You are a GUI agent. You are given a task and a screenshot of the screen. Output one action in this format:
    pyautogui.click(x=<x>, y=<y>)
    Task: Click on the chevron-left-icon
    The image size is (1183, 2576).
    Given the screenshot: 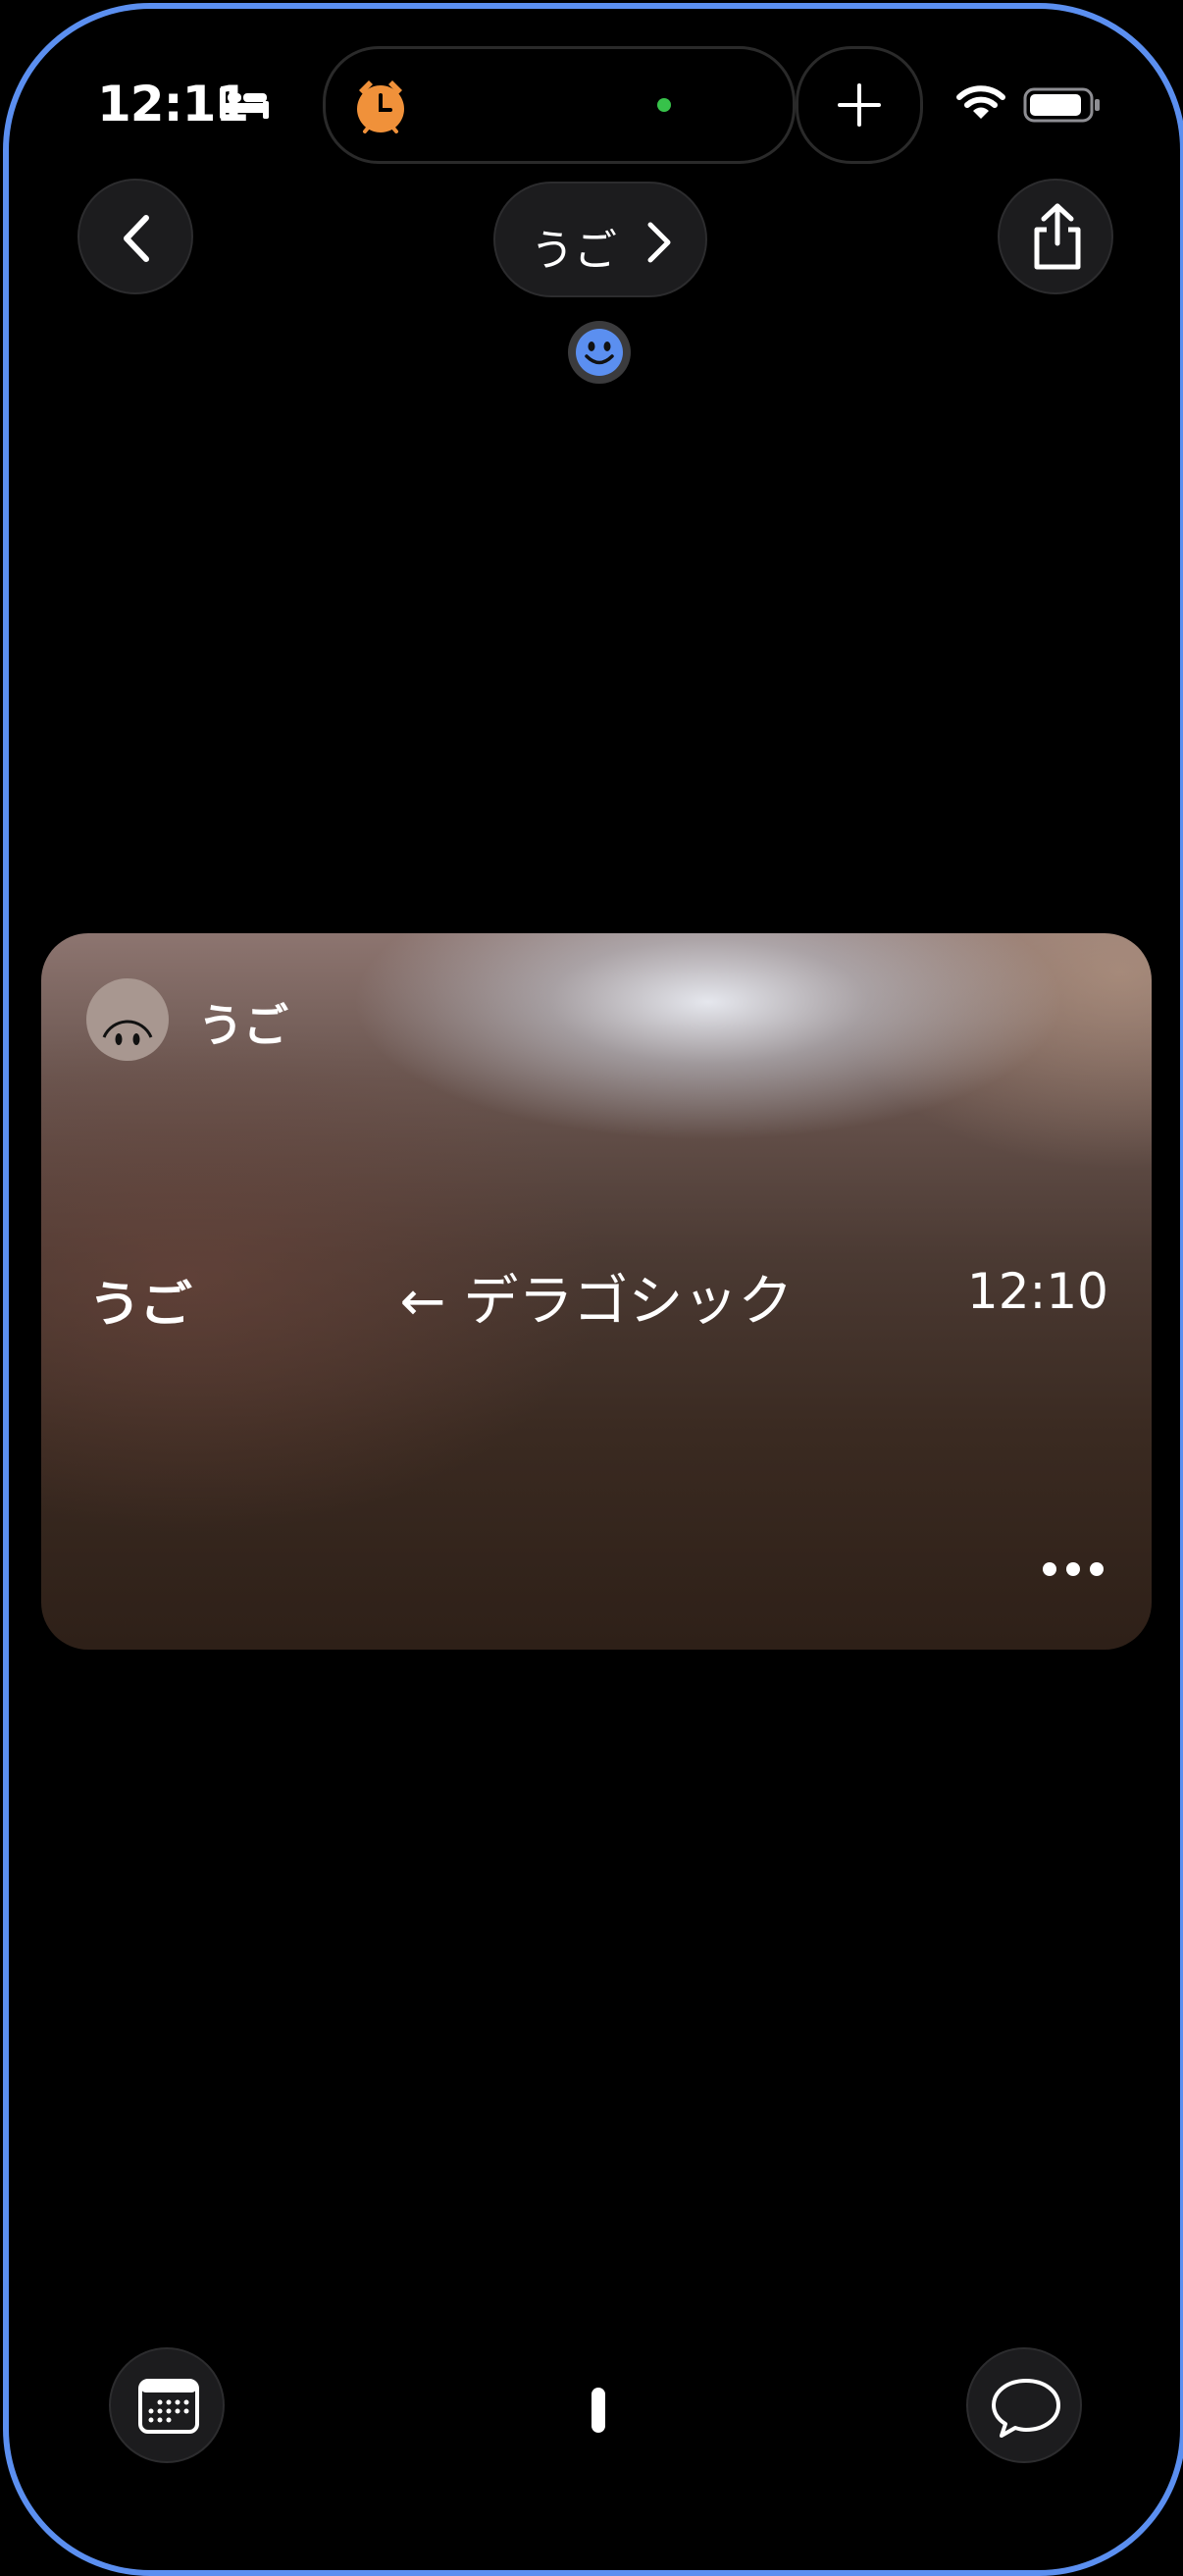 What is the action you would take?
    pyautogui.click(x=136, y=238)
    